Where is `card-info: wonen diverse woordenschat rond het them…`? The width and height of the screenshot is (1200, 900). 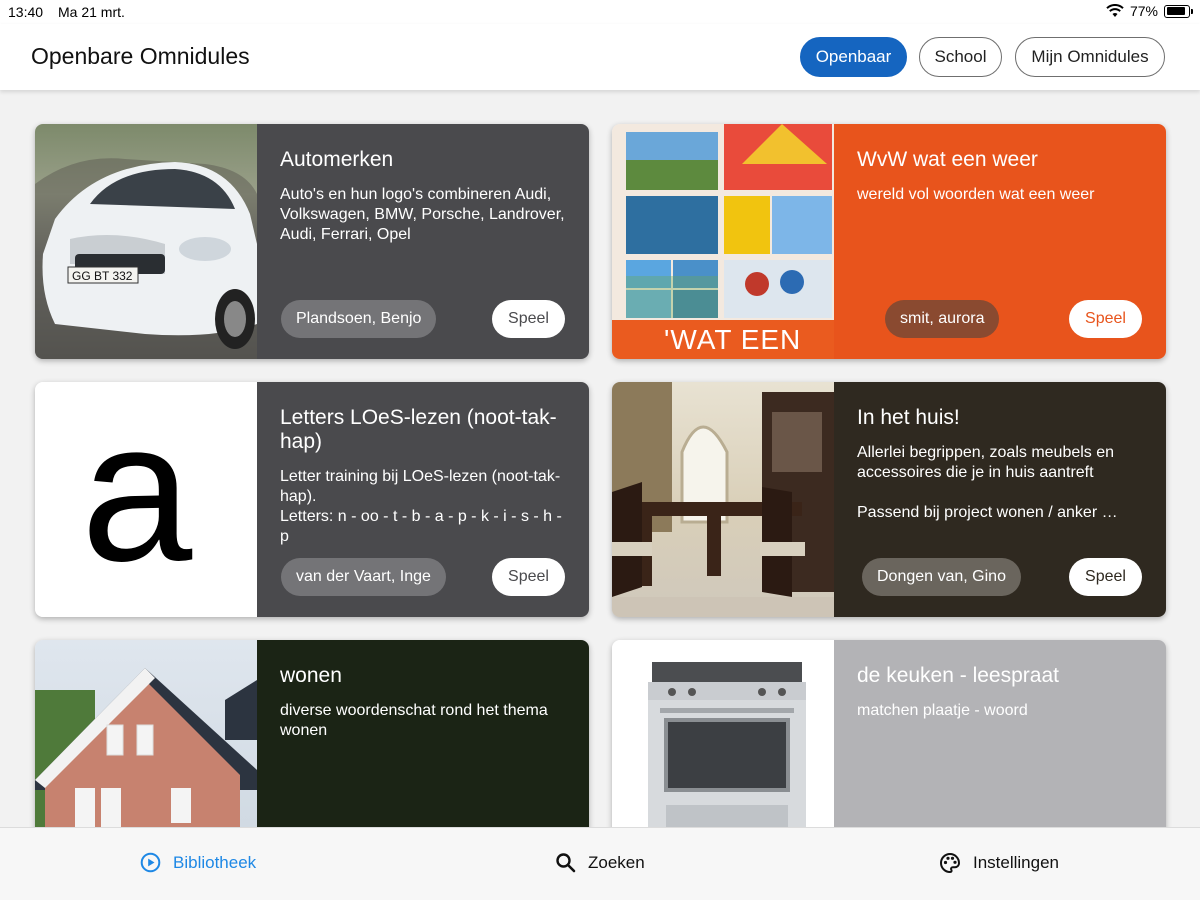
card-info: wonen diverse woordenschat rond het them… is located at coordinates (423, 733).